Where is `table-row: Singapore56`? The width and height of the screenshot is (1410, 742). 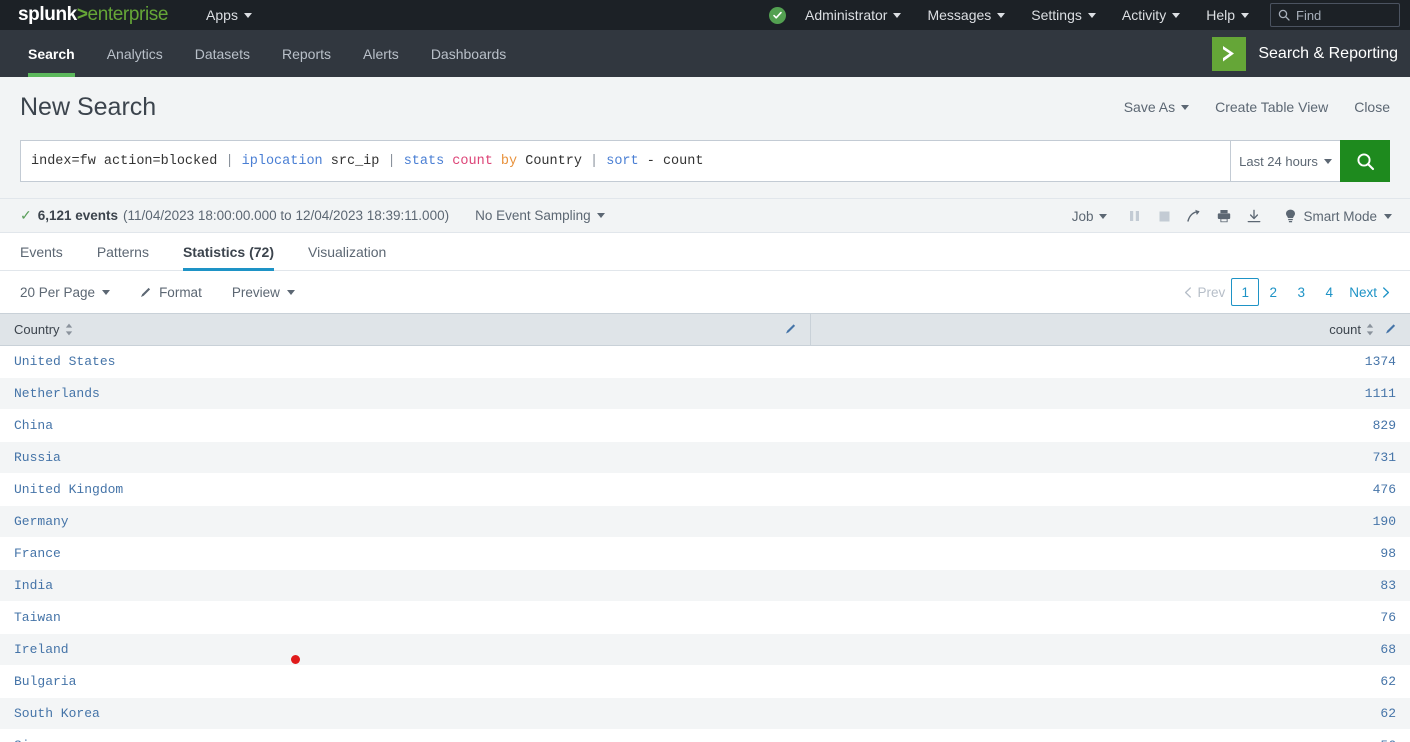
table-row: Singapore56 is located at coordinates (705, 735).